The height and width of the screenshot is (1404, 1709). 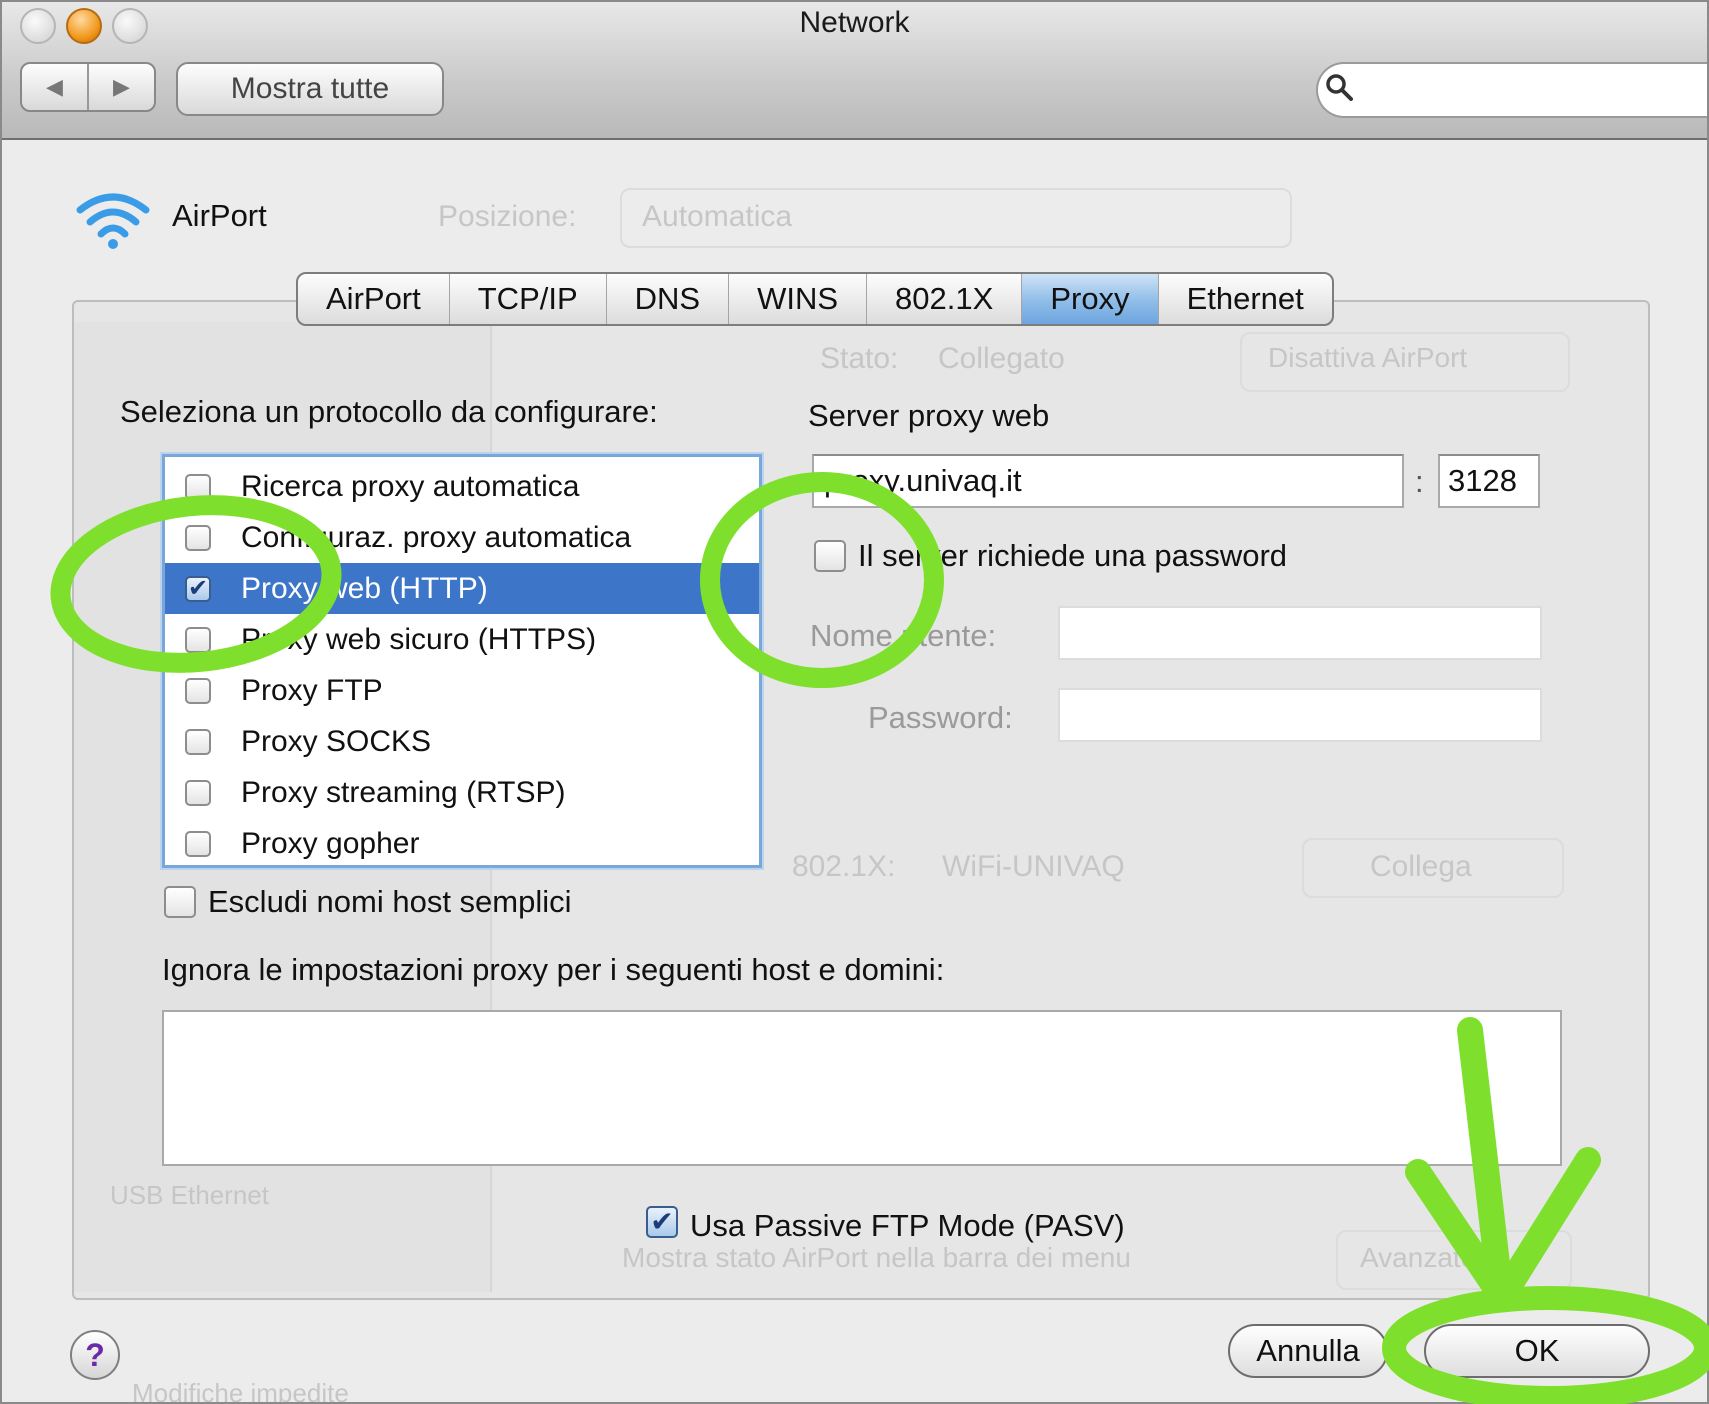 I want to click on tab-dns: DNS, so click(x=668, y=299).